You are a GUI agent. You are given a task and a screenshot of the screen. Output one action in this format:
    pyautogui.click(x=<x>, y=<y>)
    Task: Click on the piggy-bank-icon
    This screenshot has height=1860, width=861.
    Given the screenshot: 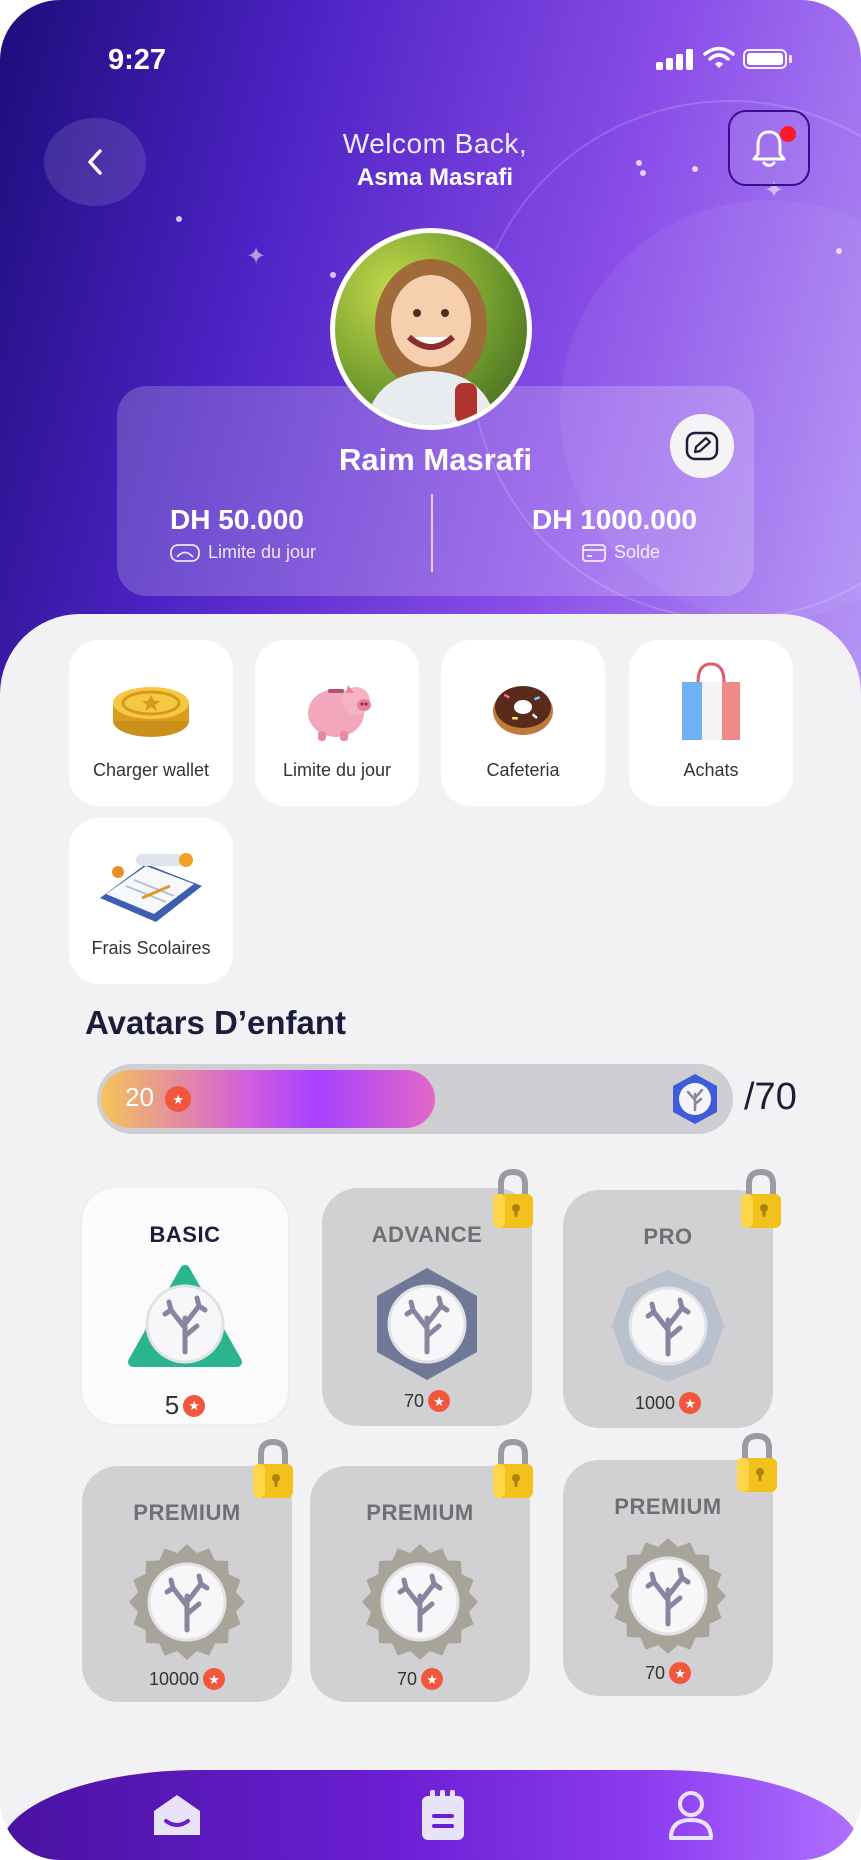 What is the action you would take?
    pyautogui.click(x=339, y=713)
    